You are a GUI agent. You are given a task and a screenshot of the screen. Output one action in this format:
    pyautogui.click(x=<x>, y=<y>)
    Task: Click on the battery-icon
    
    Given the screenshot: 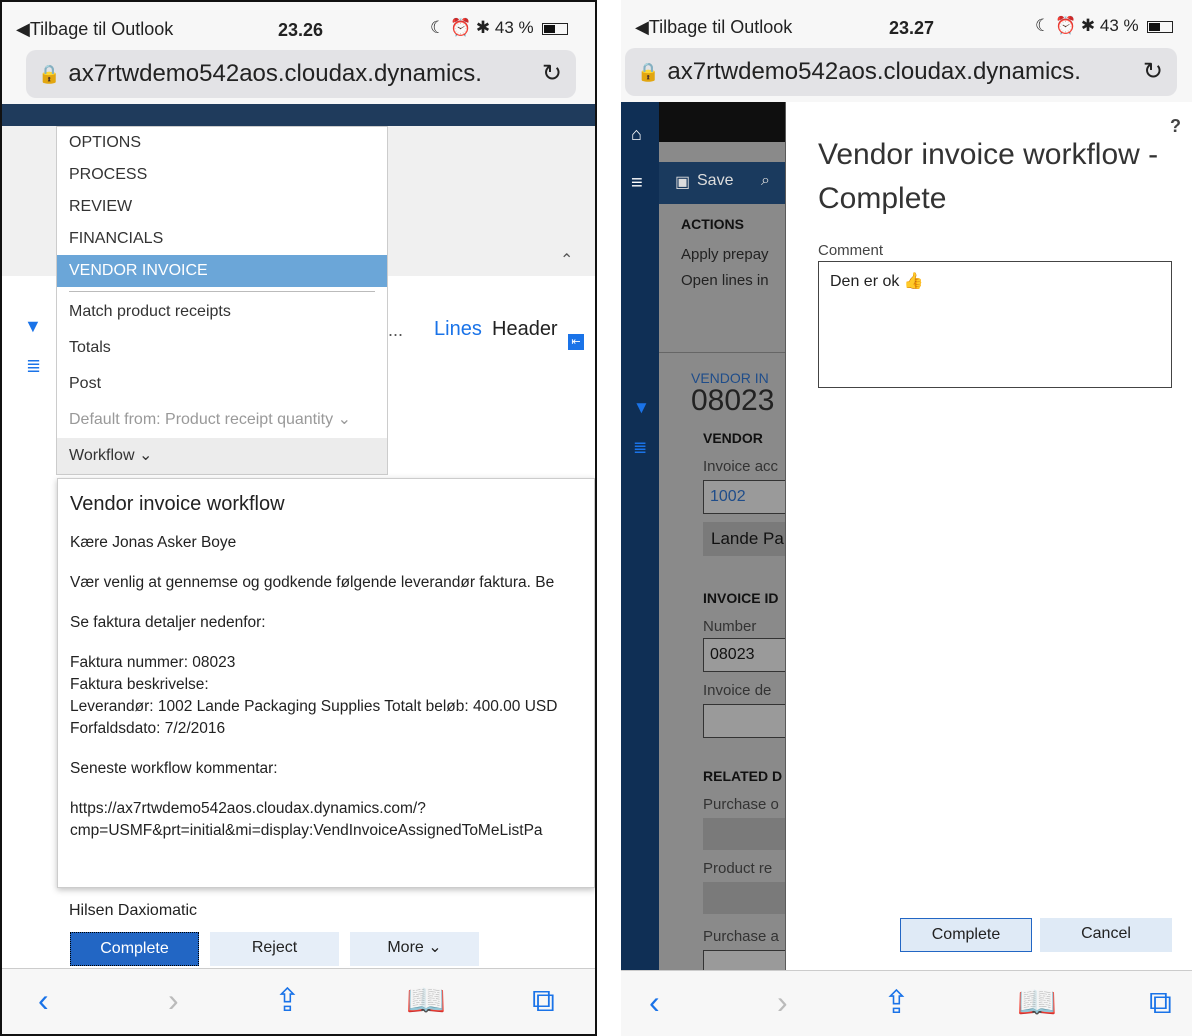 What is the action you would take?
    pyautogui.click(x=1160, y=26)
    